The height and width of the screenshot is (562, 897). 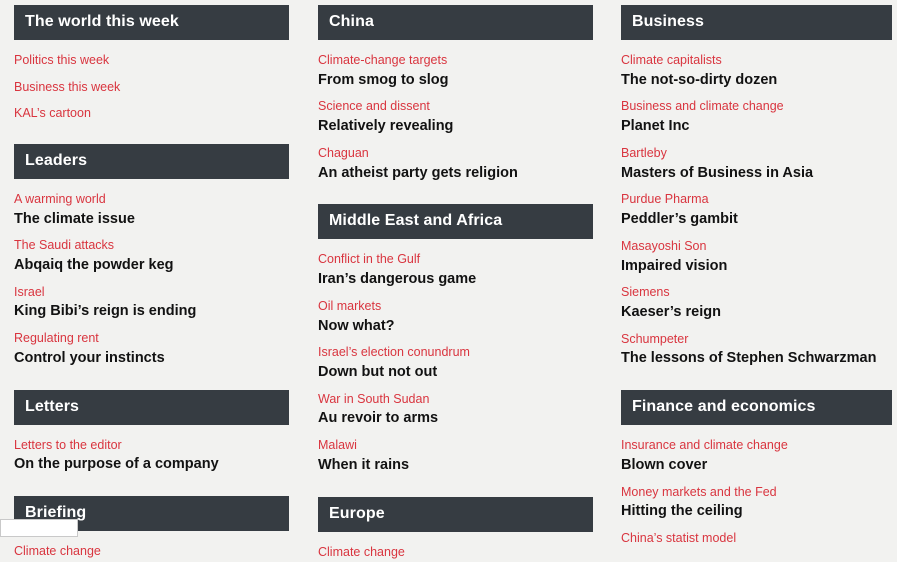 I want to click on article-flytitle-link: Oil markets, so click(x=455, y=307).